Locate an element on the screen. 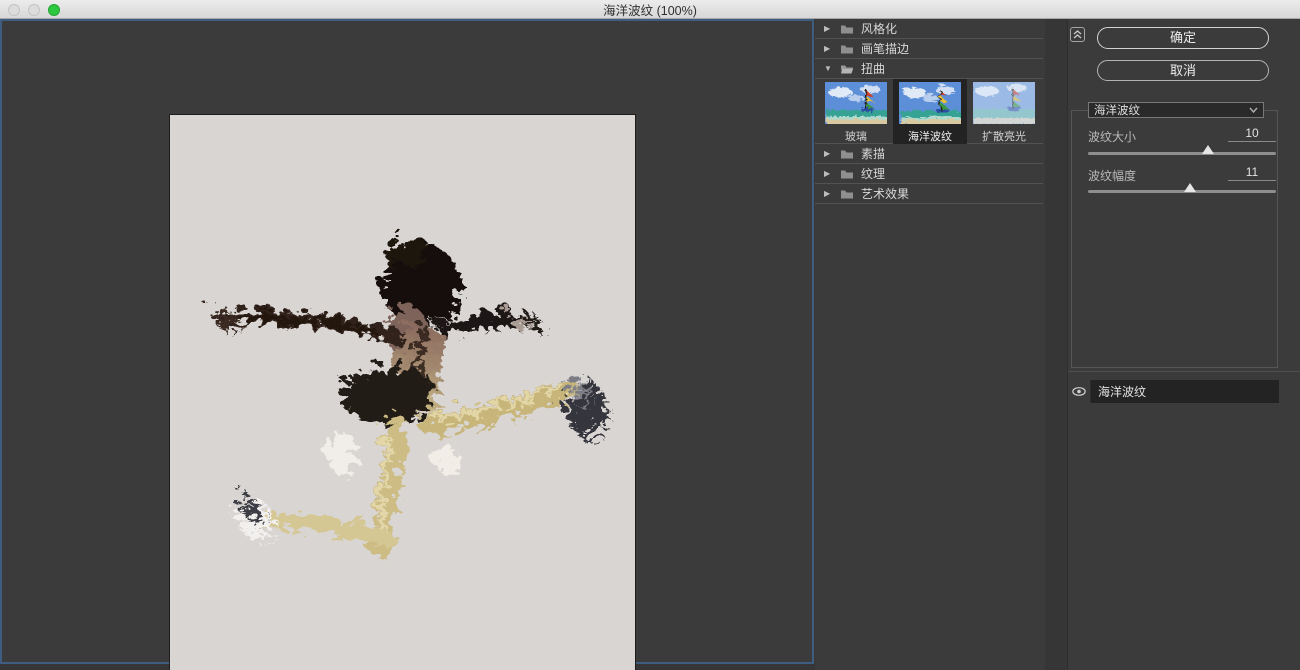 The height and width of the screenshot is (670, 1300). category-label: 素描 is located at coordinates (873, 154).